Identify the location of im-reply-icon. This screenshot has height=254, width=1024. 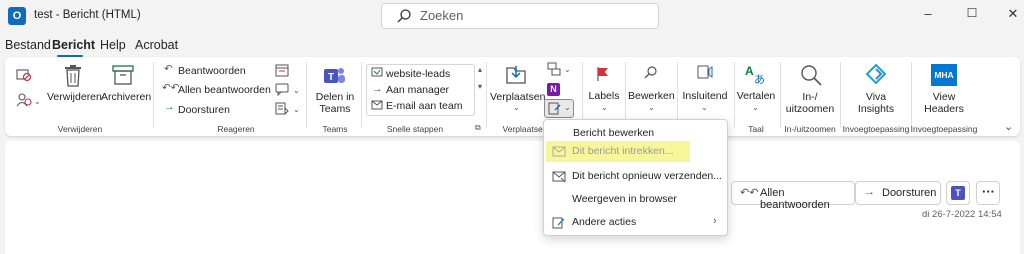
(282, 89).